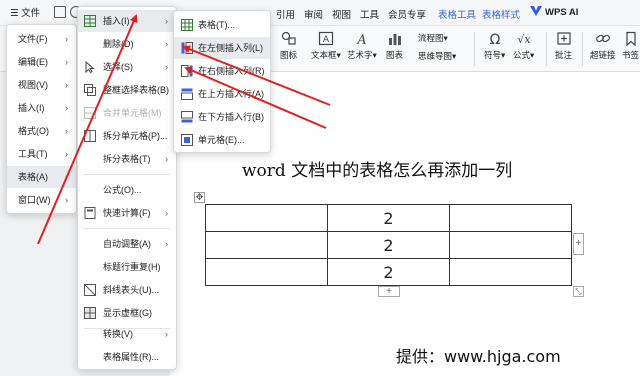 The height and width of the screenshot is (376, 640). I want to click on menu-item-split-table: 拆分表格(T) ›, so click(127, 159).